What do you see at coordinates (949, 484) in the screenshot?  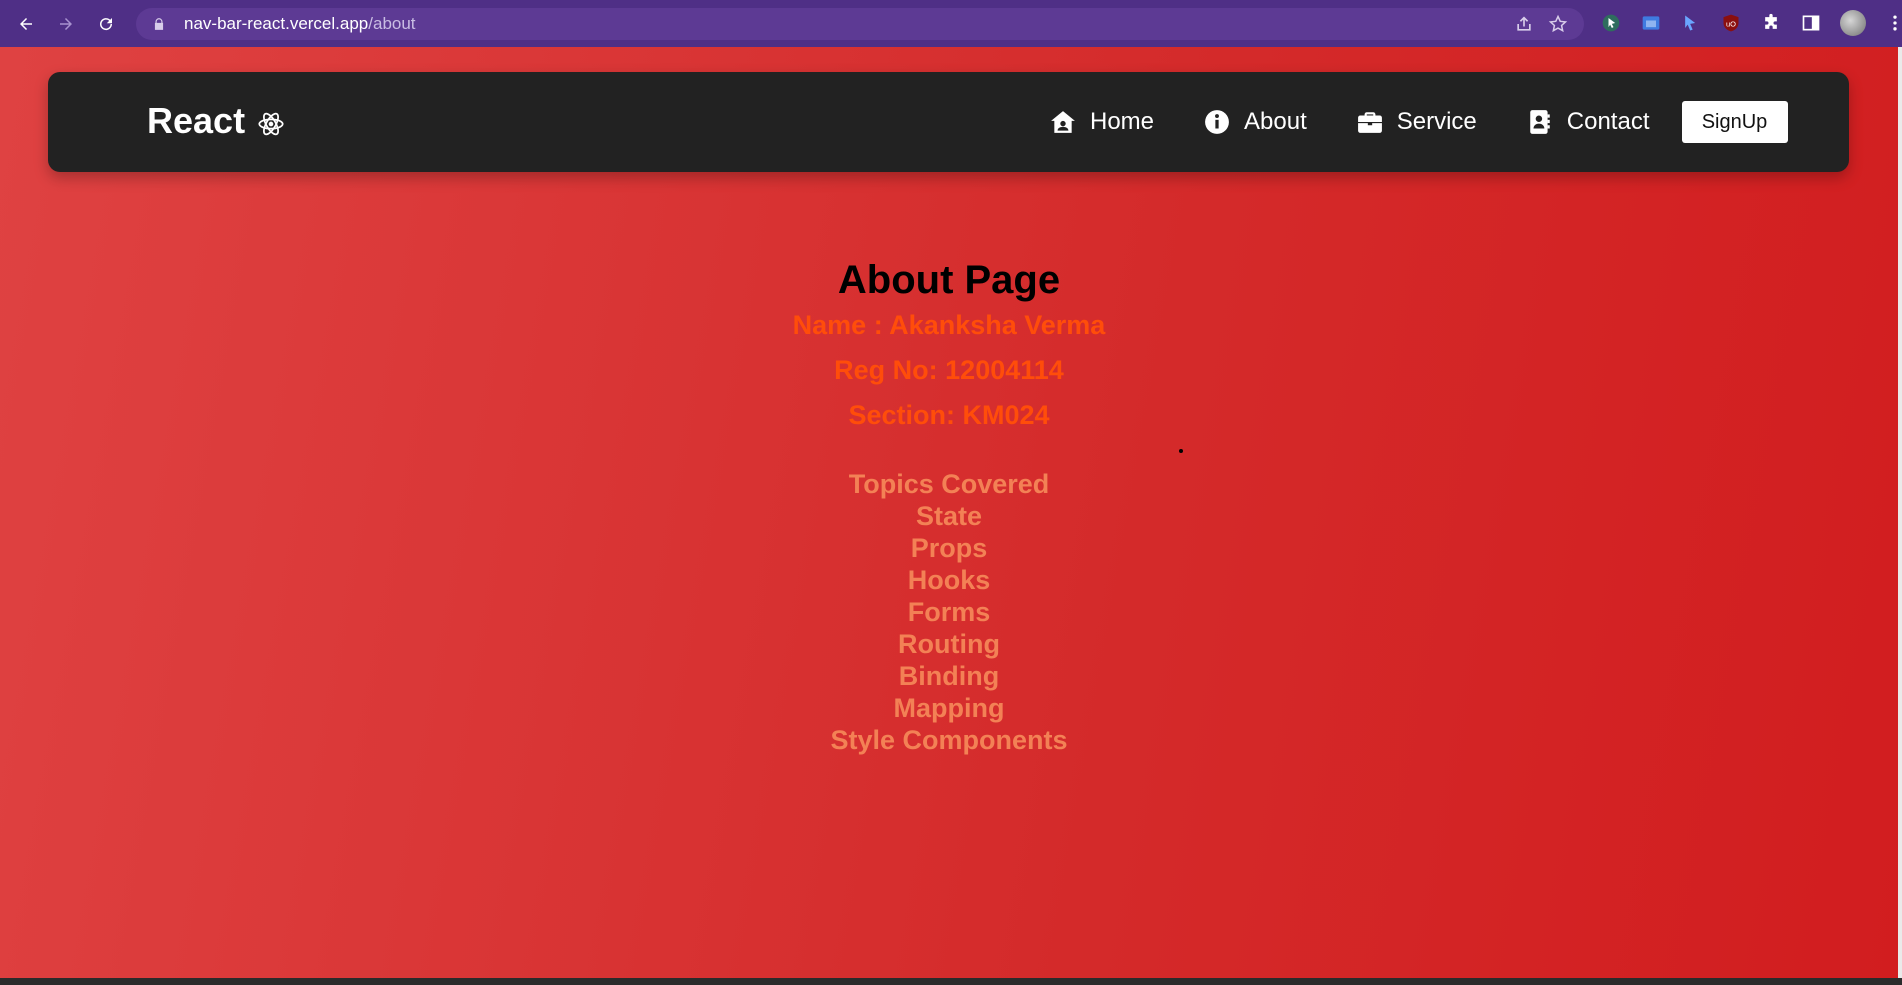 I see `topics-heading: Topics Covered` at bounding box center [949, 484].